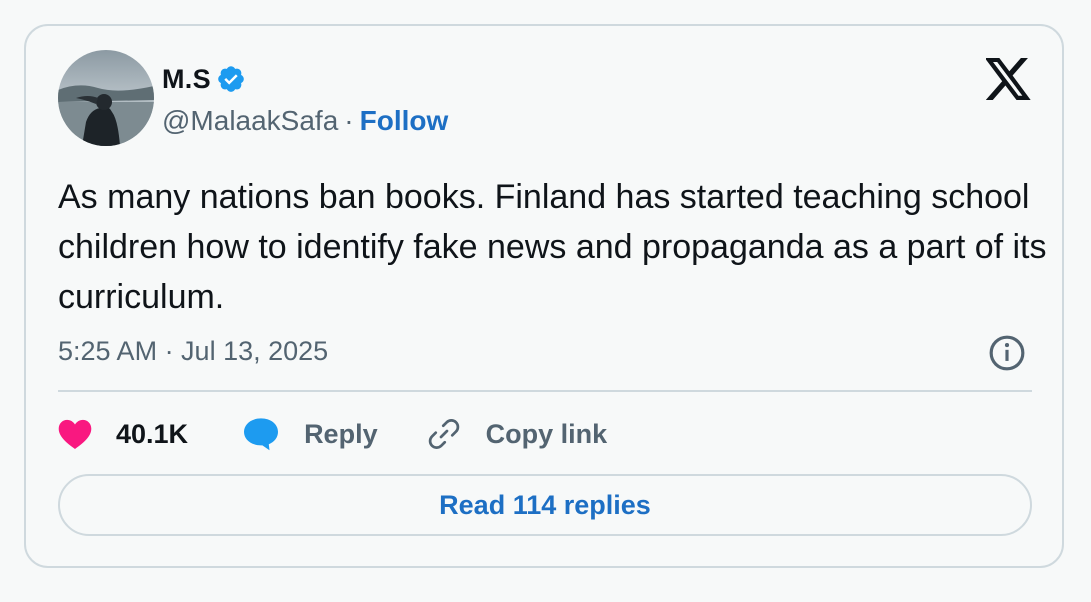 The width and height of the screenshot is (1091, 602). Describe the element at coordinates (1007, 353) in the screenshot. I see `info-icon` at that location.